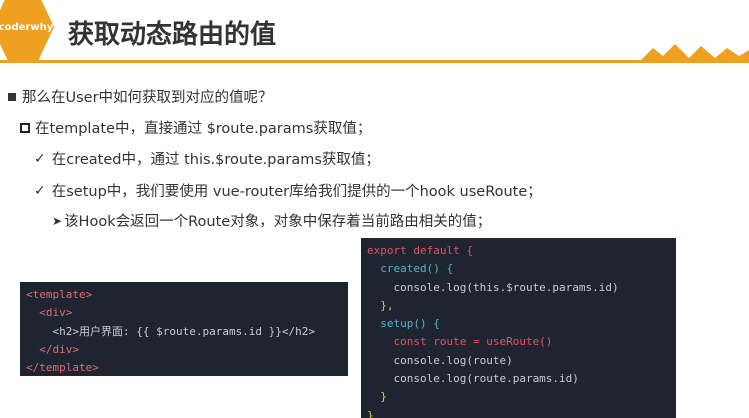  What do you see at coordinates (493, 287) in the screenshot?
I see `code-line: console.log(this.$route.params.id)` at bounding box center [493, 287].